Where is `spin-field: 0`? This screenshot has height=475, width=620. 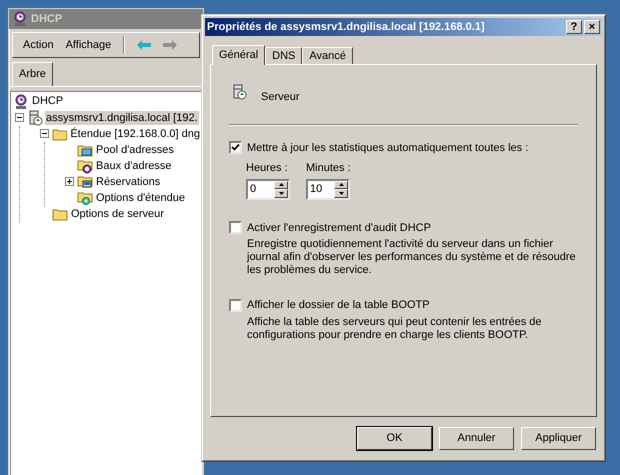 spin-field: 0 is located at coordinates (268, 189).